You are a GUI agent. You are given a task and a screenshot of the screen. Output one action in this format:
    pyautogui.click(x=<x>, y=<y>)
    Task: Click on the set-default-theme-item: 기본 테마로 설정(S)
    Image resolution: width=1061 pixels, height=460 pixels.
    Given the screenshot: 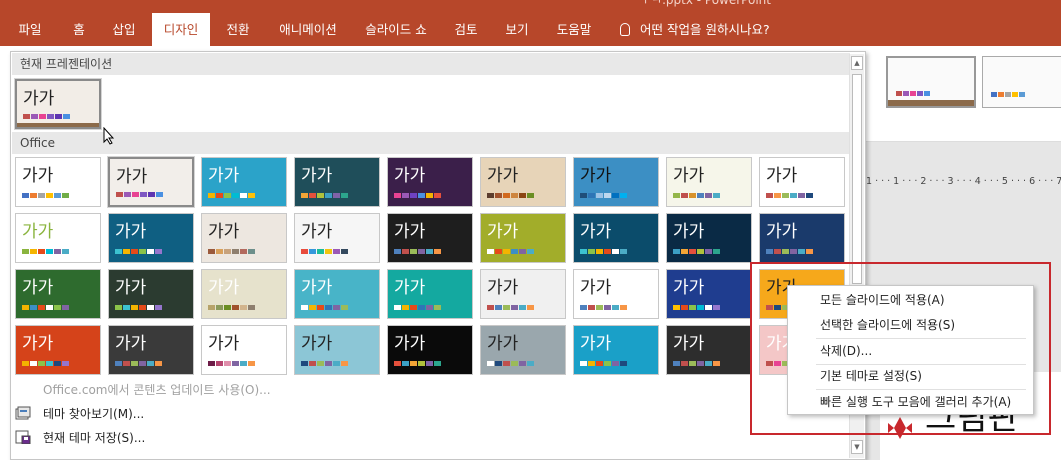 What is the action you would take?
    pyautogui.click(x=871, y=376)
    